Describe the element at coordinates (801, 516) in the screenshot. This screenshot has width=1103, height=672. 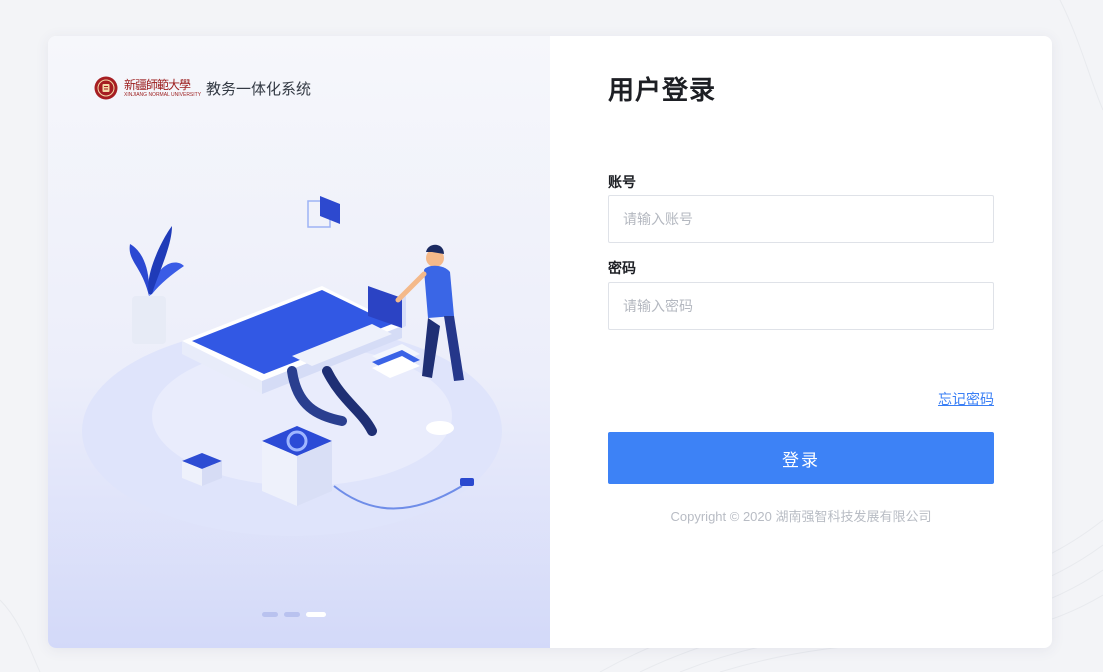
I see `copyright-text: Copyright © 2020 湖南强智科技发展有限公司` at that location.